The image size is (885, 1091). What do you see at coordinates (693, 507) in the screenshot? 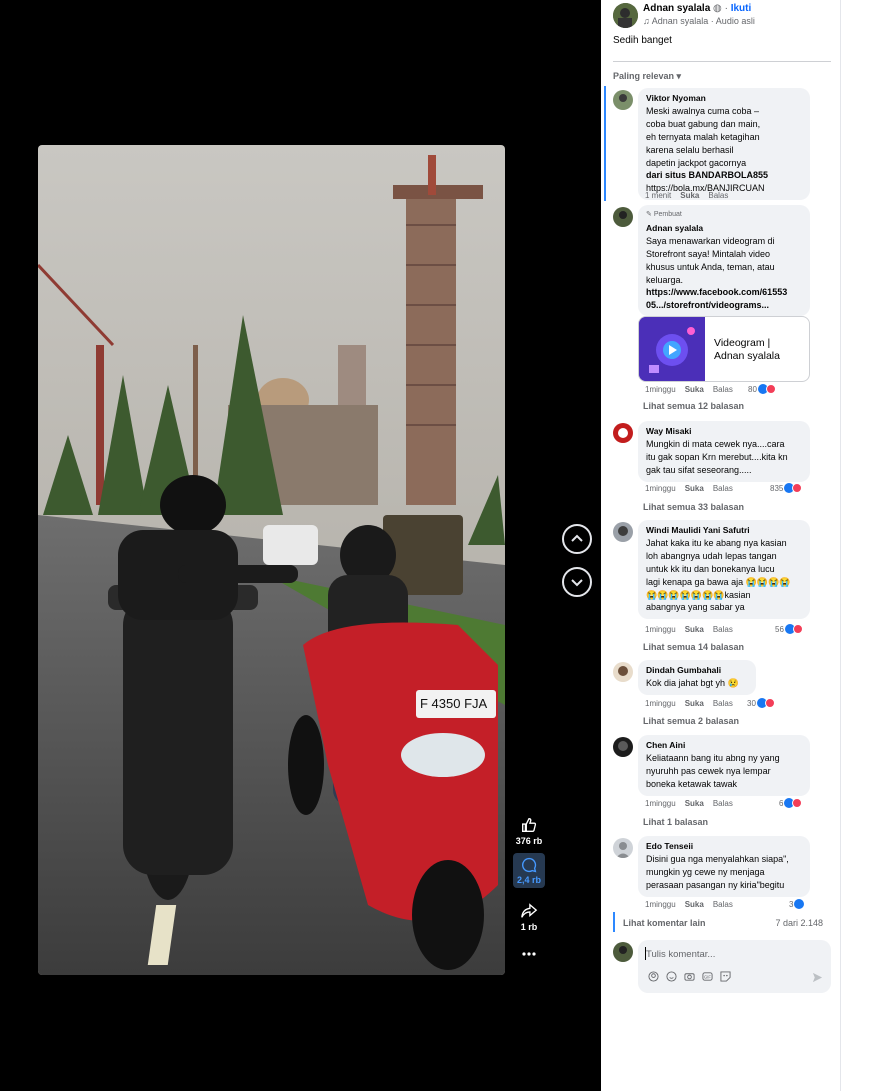
I see `view-replies-link: Lihat semua 33 balasan` at bounding box center [693, 507].